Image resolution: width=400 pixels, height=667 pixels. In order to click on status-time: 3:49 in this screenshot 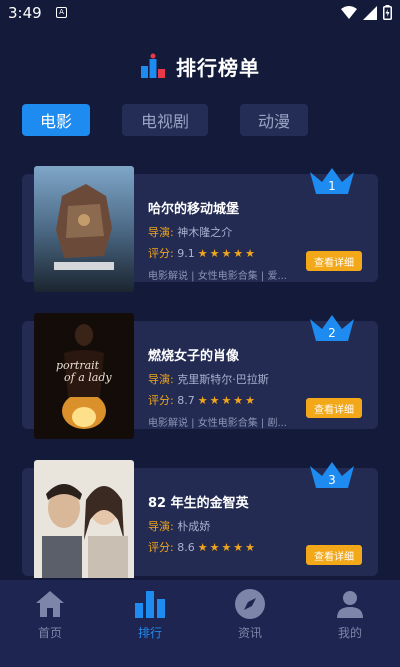, I will do `click(25, 13)`.